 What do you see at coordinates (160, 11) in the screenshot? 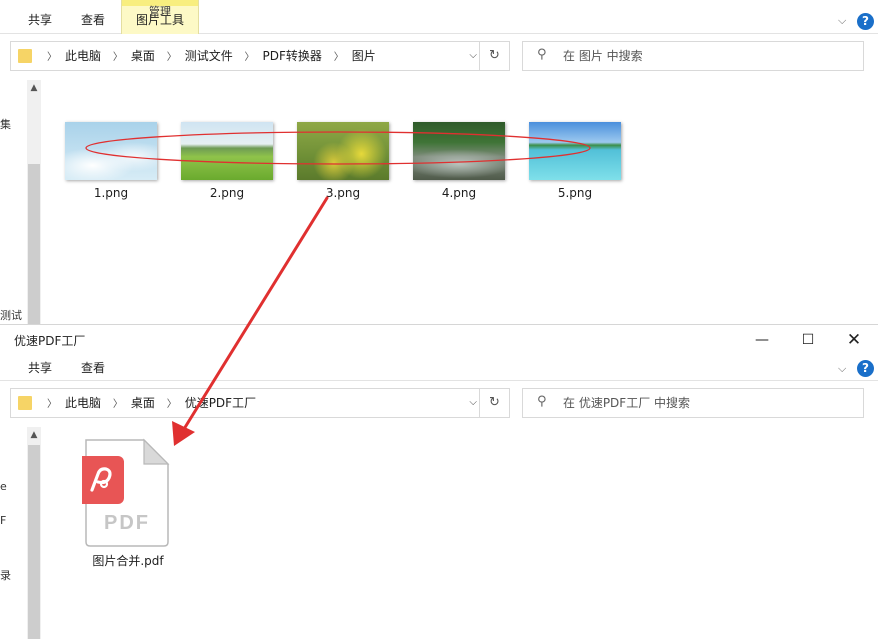
I see `picture-tools-caption-label: 管理` at bounding box center [160, 11].